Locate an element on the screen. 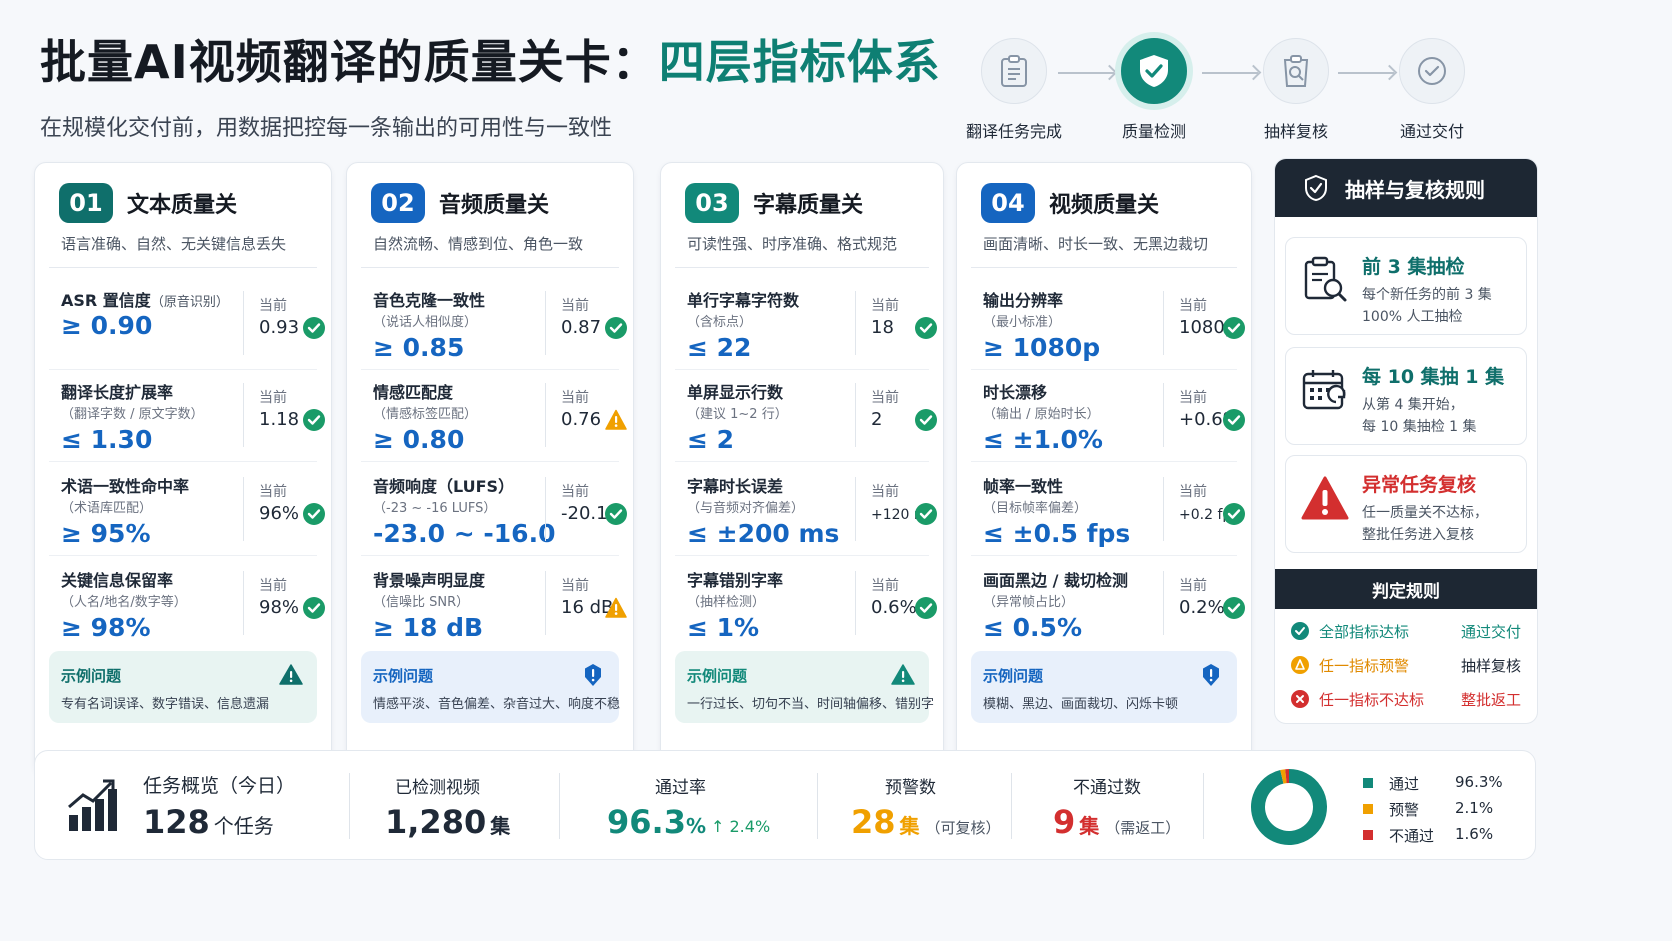  clipboard-icon is located at coordinates (1014, 71).